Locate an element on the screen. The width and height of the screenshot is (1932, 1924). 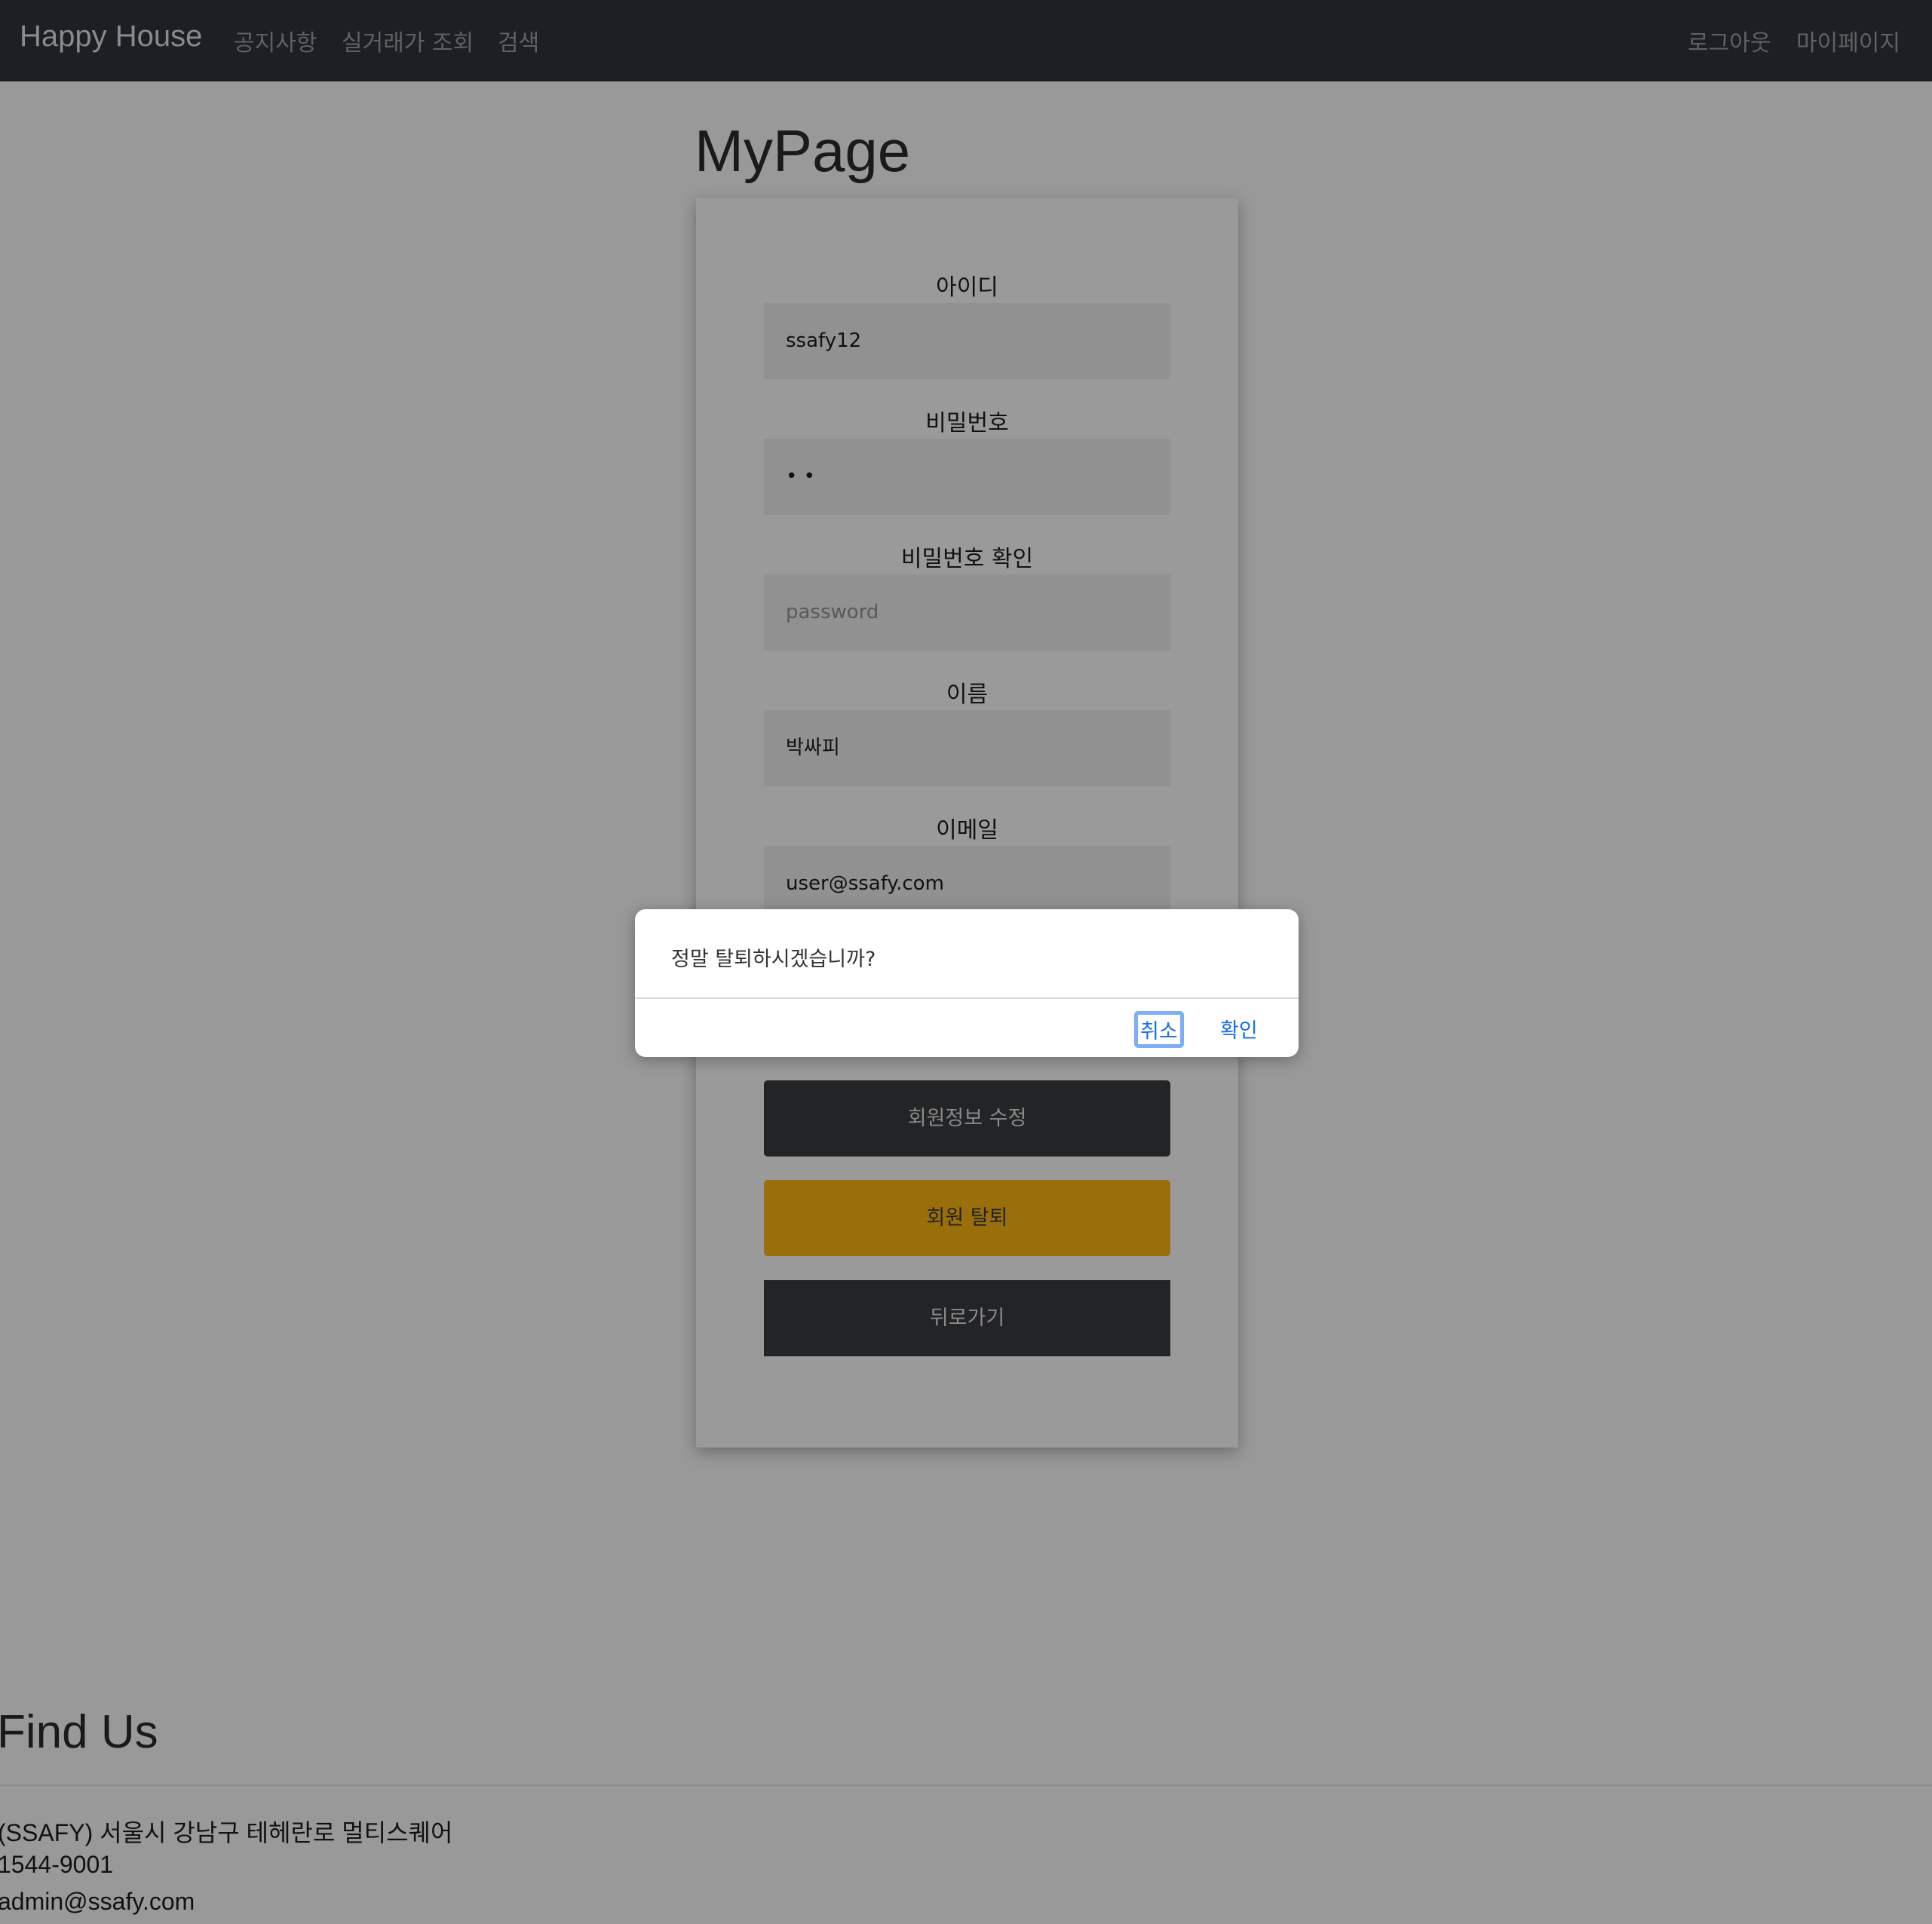
confirm-dialog: 정말 탈퇴하시겠습니까? 취소 확인 is located at coordinates (967, 983).